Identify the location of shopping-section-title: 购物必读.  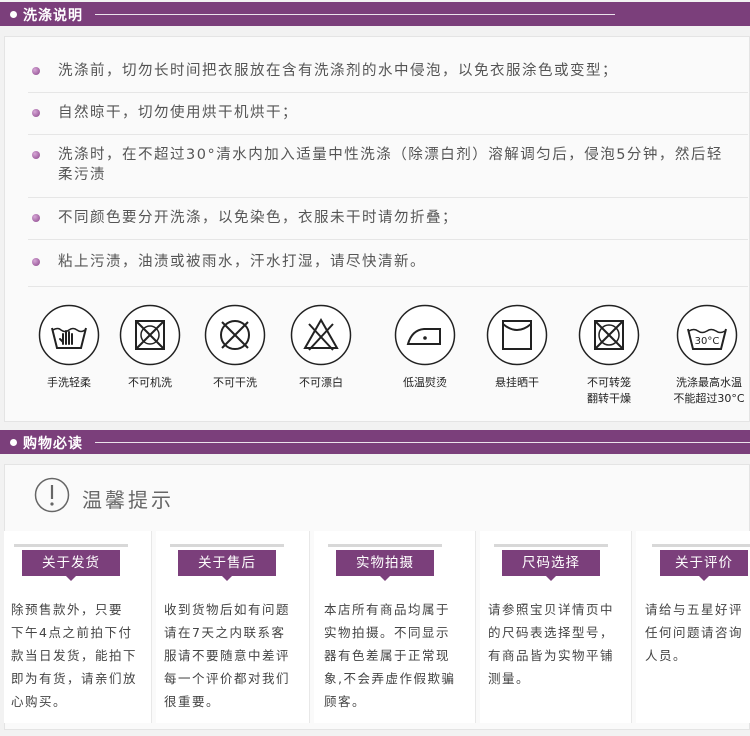
(46, 443).